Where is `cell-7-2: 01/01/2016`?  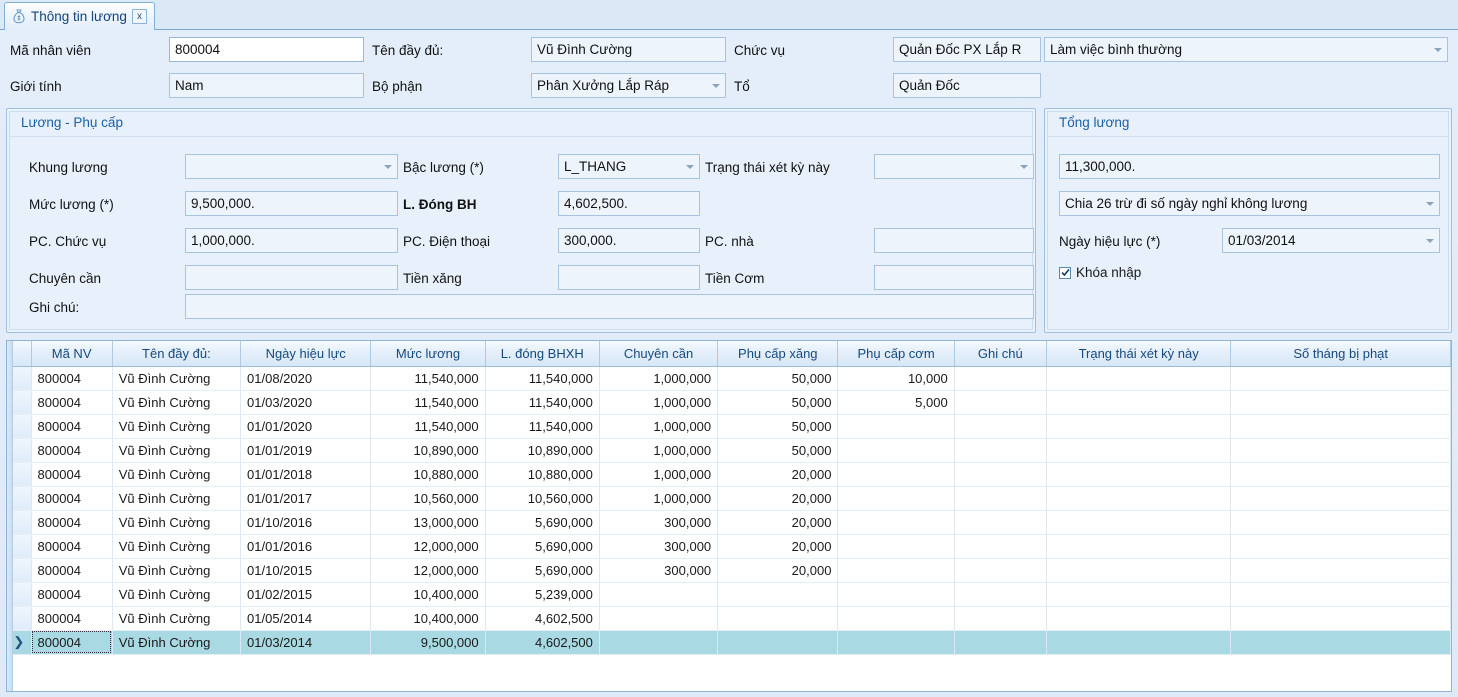
cell-7-2: 01/01/2016 is located at coordinates (306, 546).